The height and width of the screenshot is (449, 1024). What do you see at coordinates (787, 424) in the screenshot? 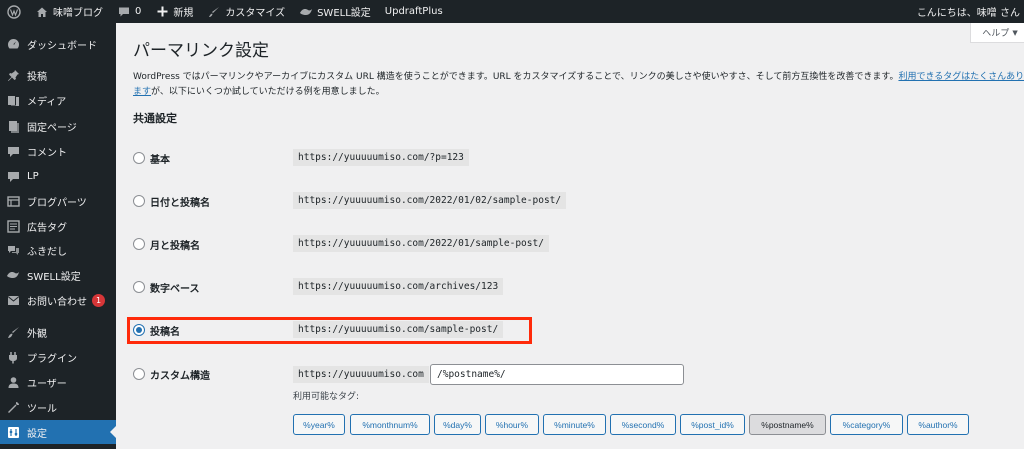
I see `tag-button-postname: %postname%` at bounding box center [787, 424].